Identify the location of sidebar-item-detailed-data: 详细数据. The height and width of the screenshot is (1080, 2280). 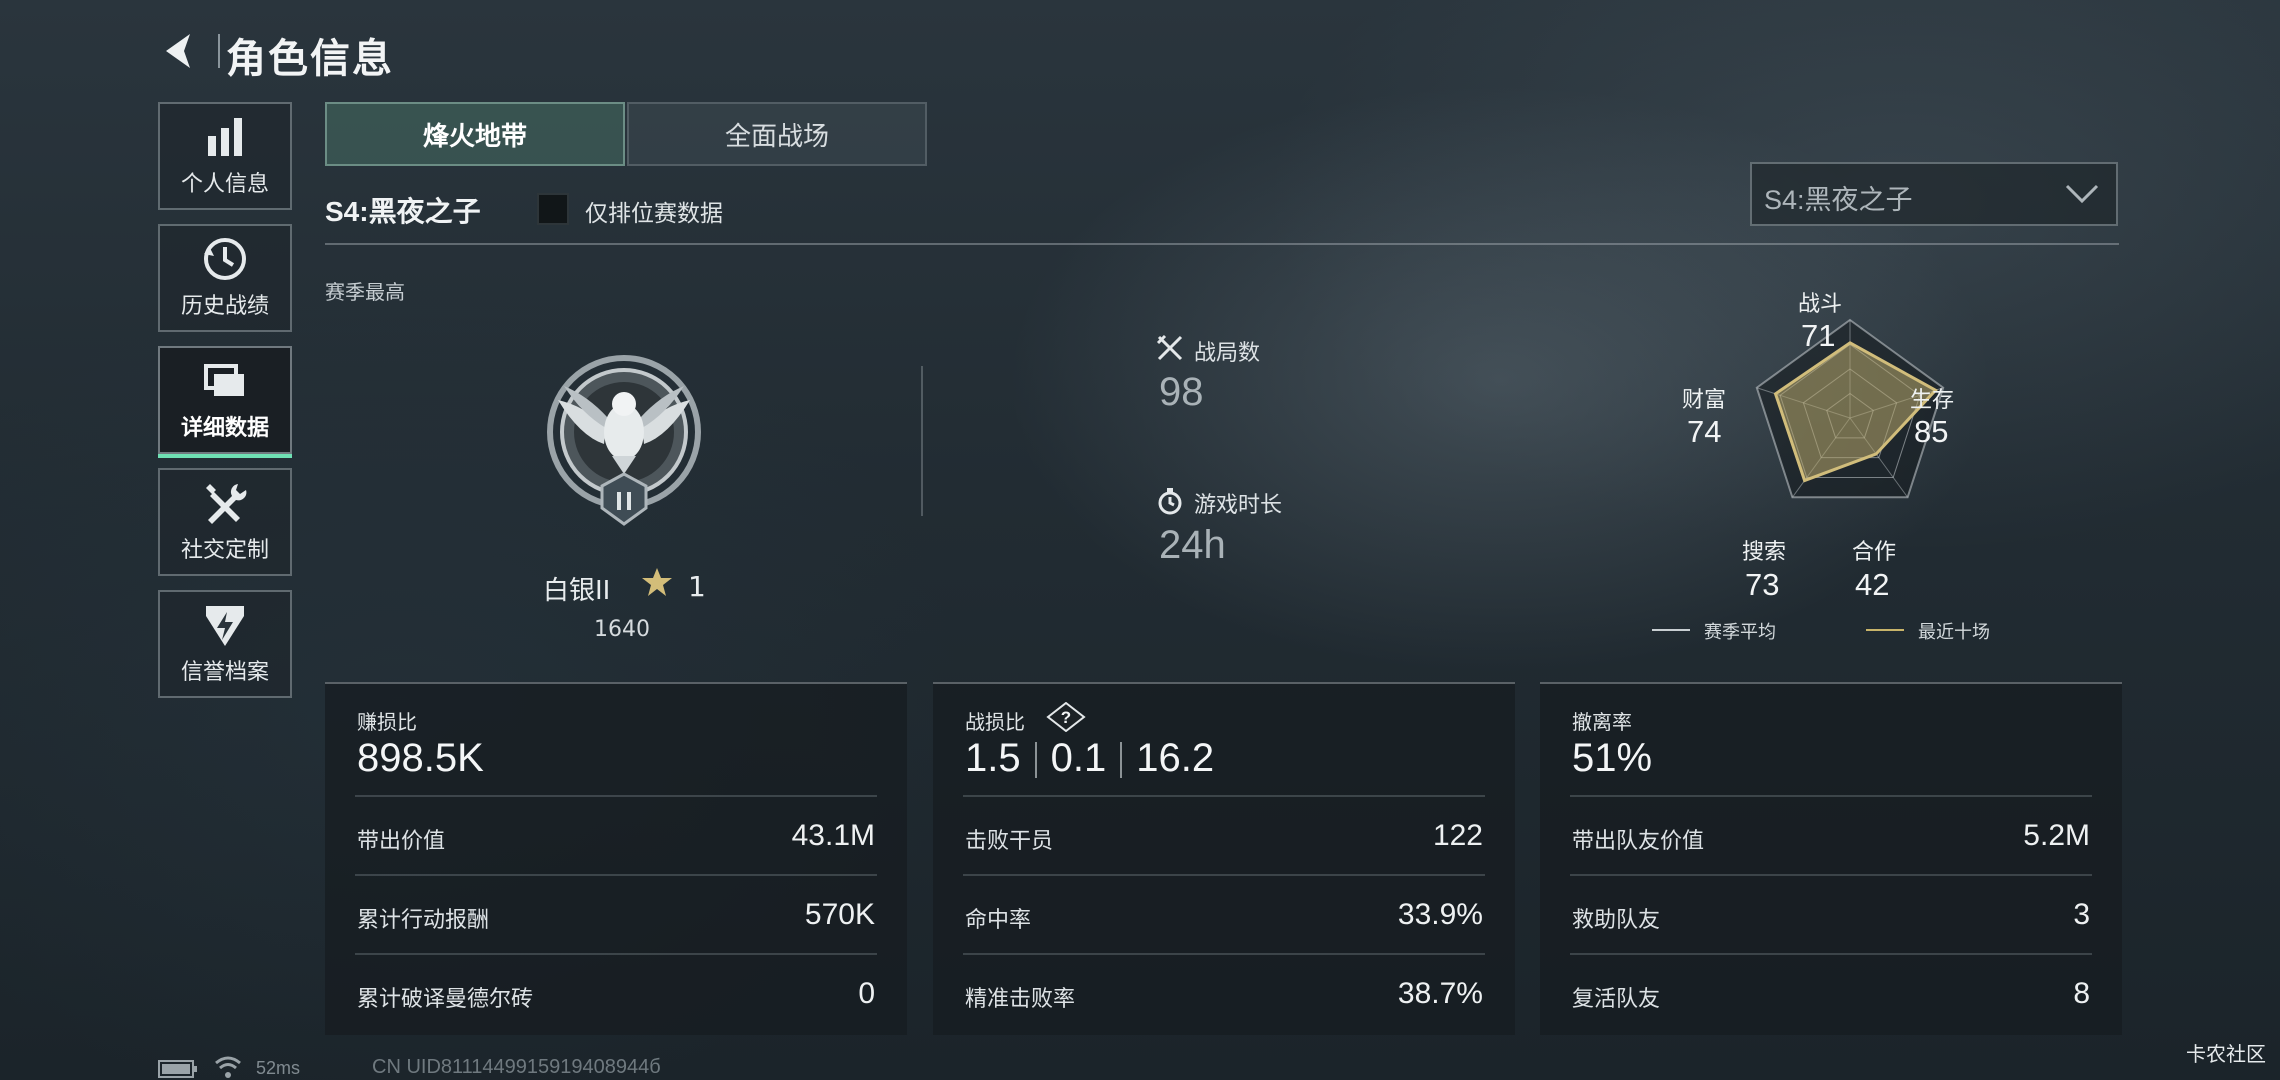
(225, 402).